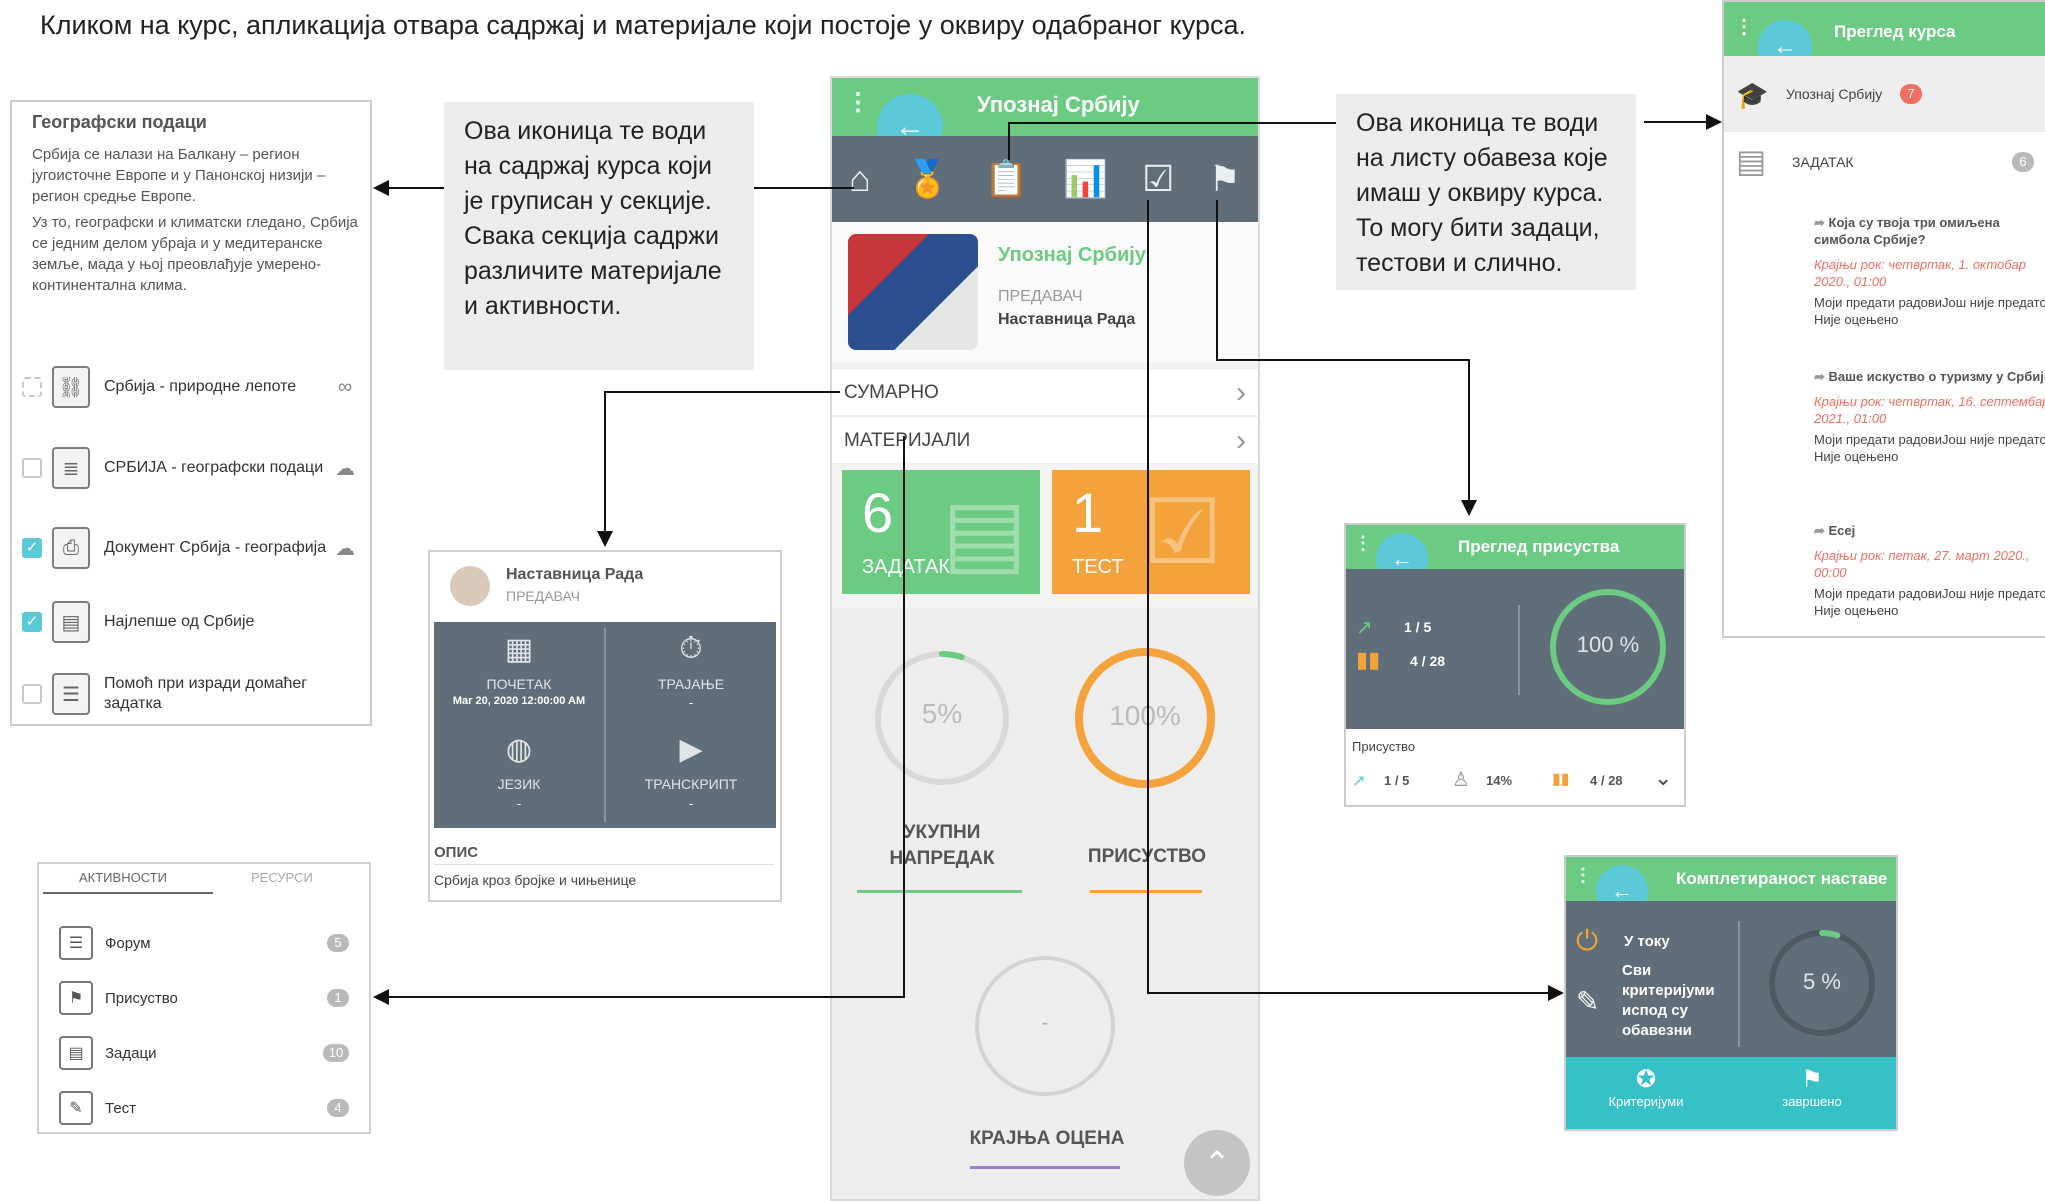 The width and height of the screenshot is (2045, 1201). What do you see at coordinates (204, 943) in the screenshot?
I see `list-item: ☰ Форум 5` at bounding box center [204, 943].